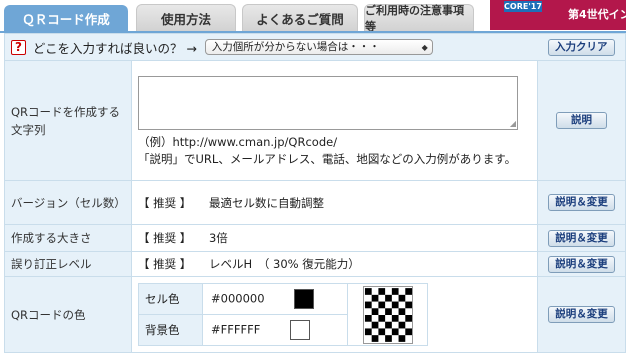 This screenshot has width=626, height=358. Describe the element at coordinates (581, 264) in the screenshot. I see `ecc-change-button: 説明＆変更` at that location.